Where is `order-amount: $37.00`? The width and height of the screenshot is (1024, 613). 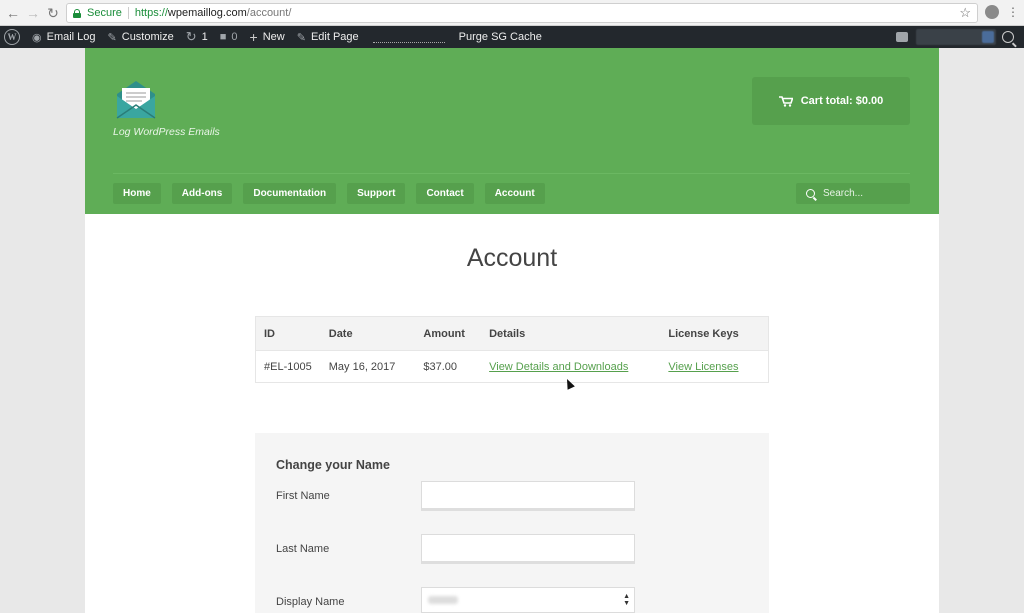 order-amount: $37.00 is located at coordinates (440, 366).